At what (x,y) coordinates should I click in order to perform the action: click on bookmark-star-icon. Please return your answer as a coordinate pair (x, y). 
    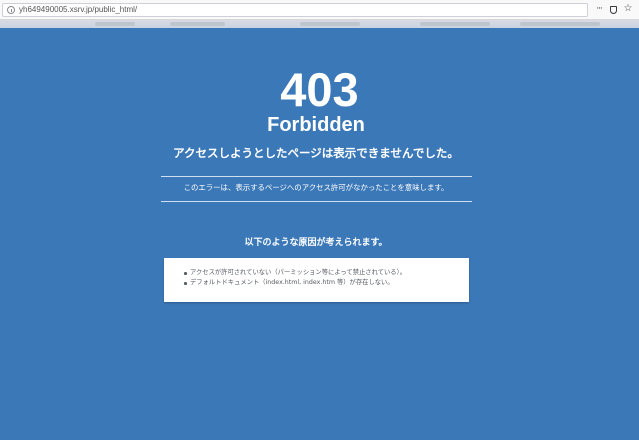
    Looking at the image, I should click on (628, 9).